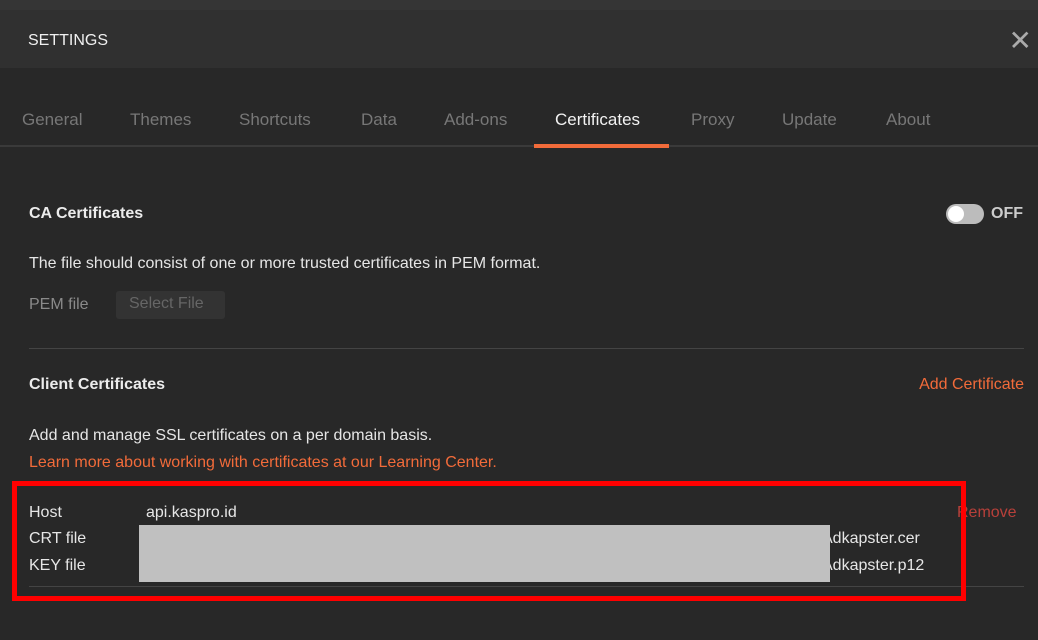  What do you see at coordinates (809, 120) in the screenshot?
I see `tab-update: Update` at bounding box center [809, 120].